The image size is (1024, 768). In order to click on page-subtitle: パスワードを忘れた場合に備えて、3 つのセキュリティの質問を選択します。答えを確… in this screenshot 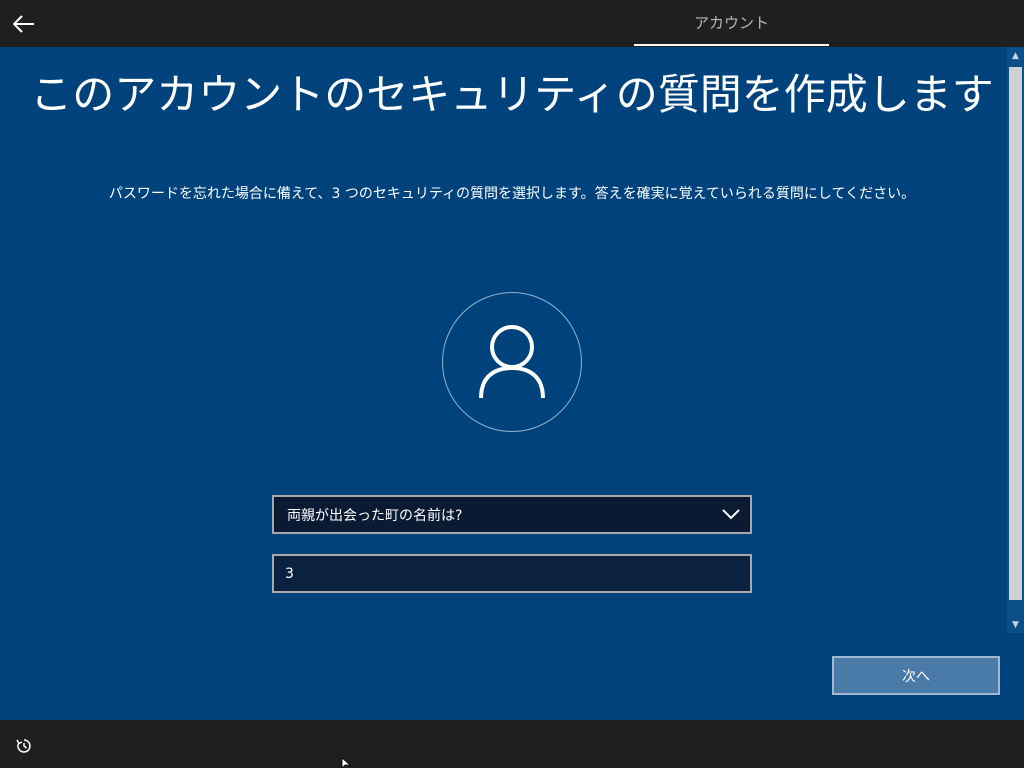, I will do `click(512, 194)`.